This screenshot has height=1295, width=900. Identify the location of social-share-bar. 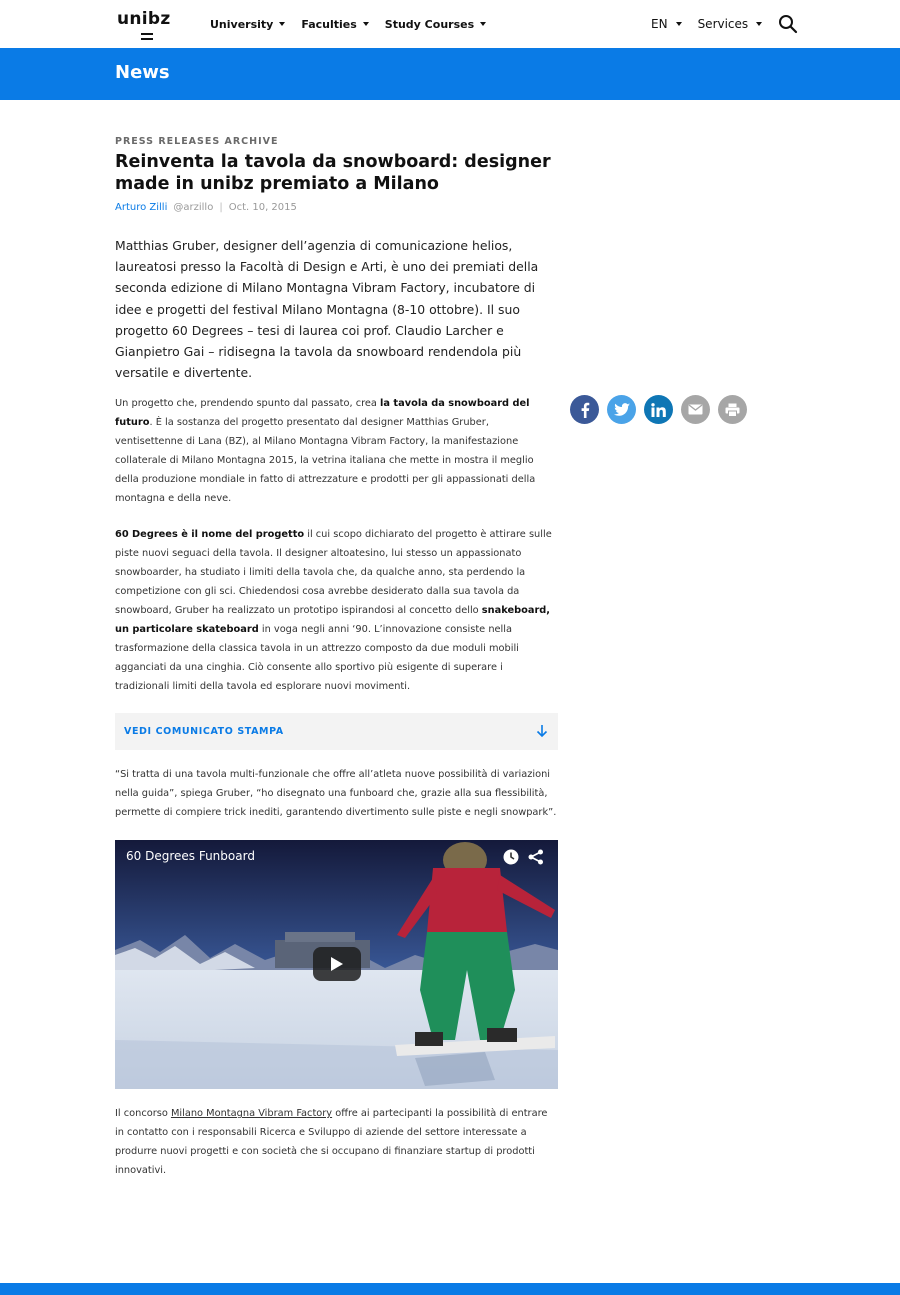
(658, 409).